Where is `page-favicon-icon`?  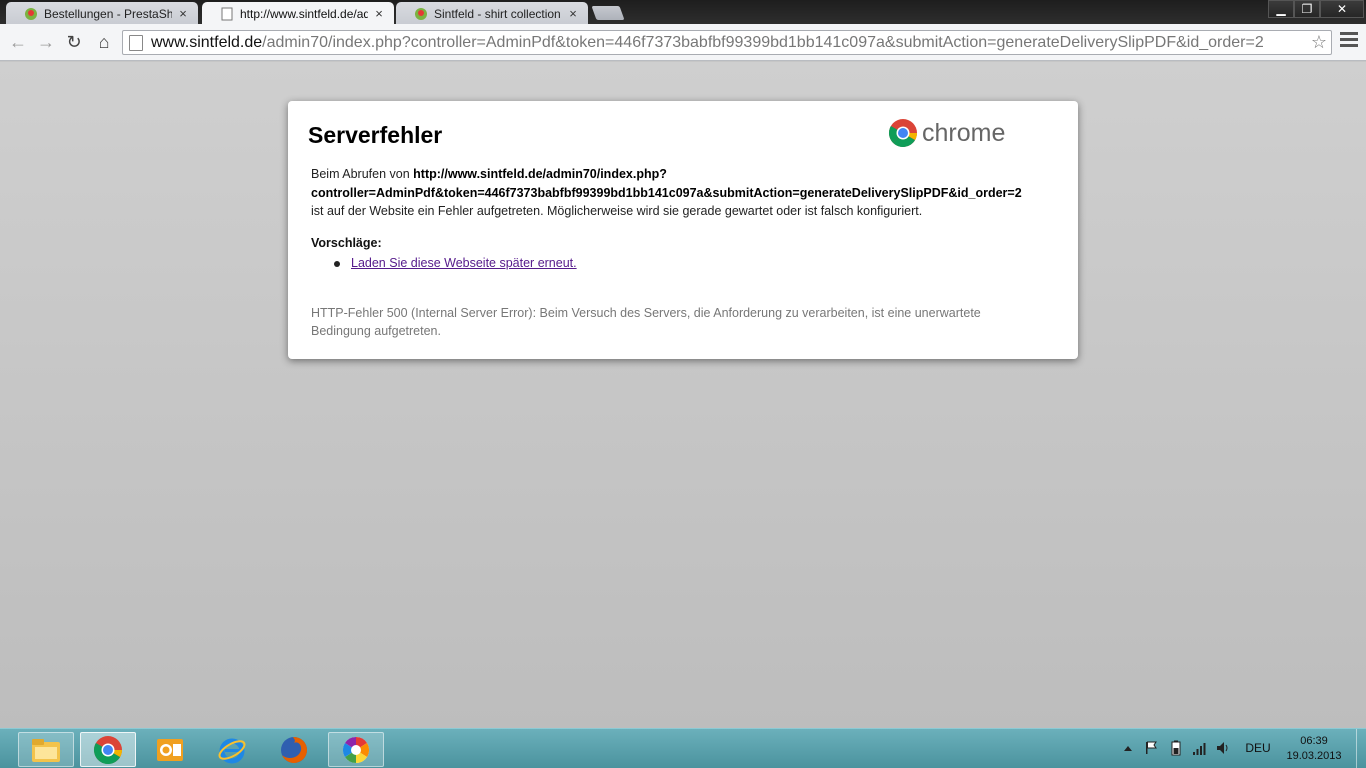
page-favicon-icon is located at coordinates (227, 13).